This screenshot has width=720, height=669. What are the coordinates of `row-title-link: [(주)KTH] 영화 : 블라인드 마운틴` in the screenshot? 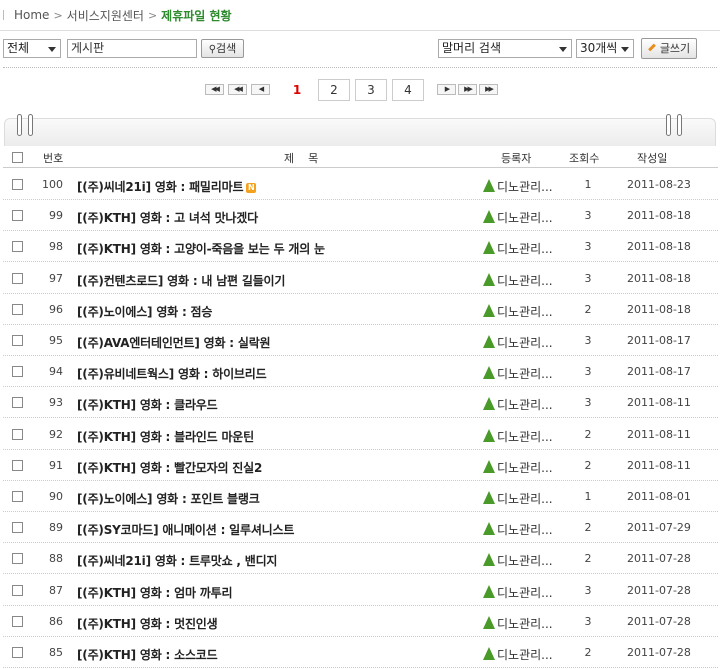 It's located at (165, 436).